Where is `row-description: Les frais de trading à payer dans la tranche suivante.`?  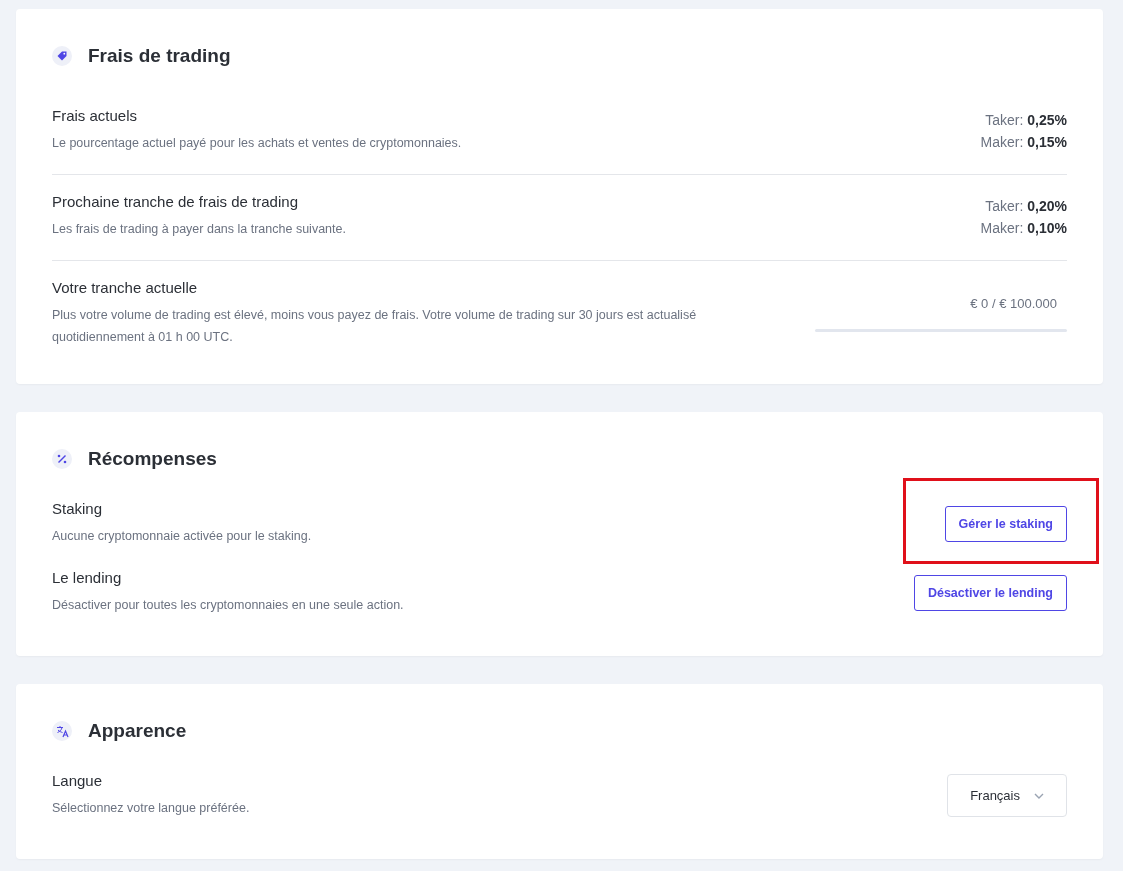 row-description: Les frais de trading à payer dans la tranche suivante. is located at coordinates (199, 229).